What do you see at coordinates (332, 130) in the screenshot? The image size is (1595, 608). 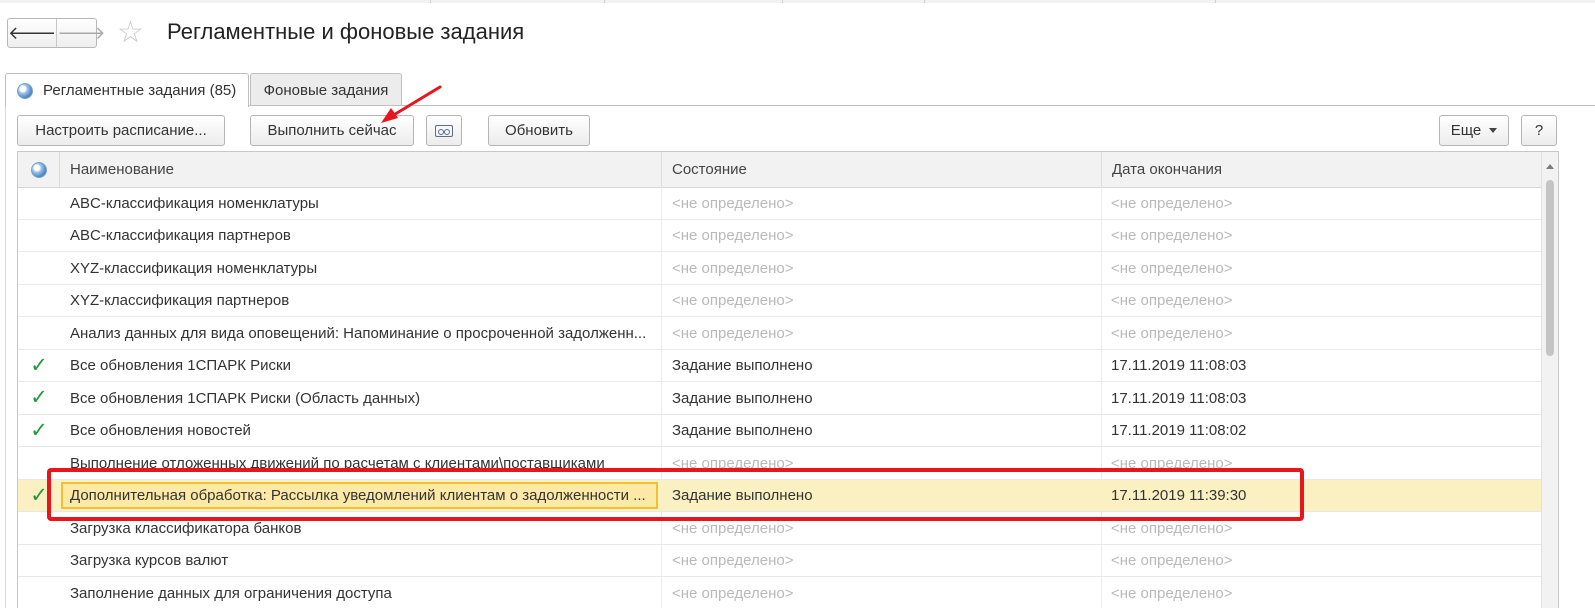 I see `run-now-button: Выполнить сейчас` at bounding box center [332, 130].